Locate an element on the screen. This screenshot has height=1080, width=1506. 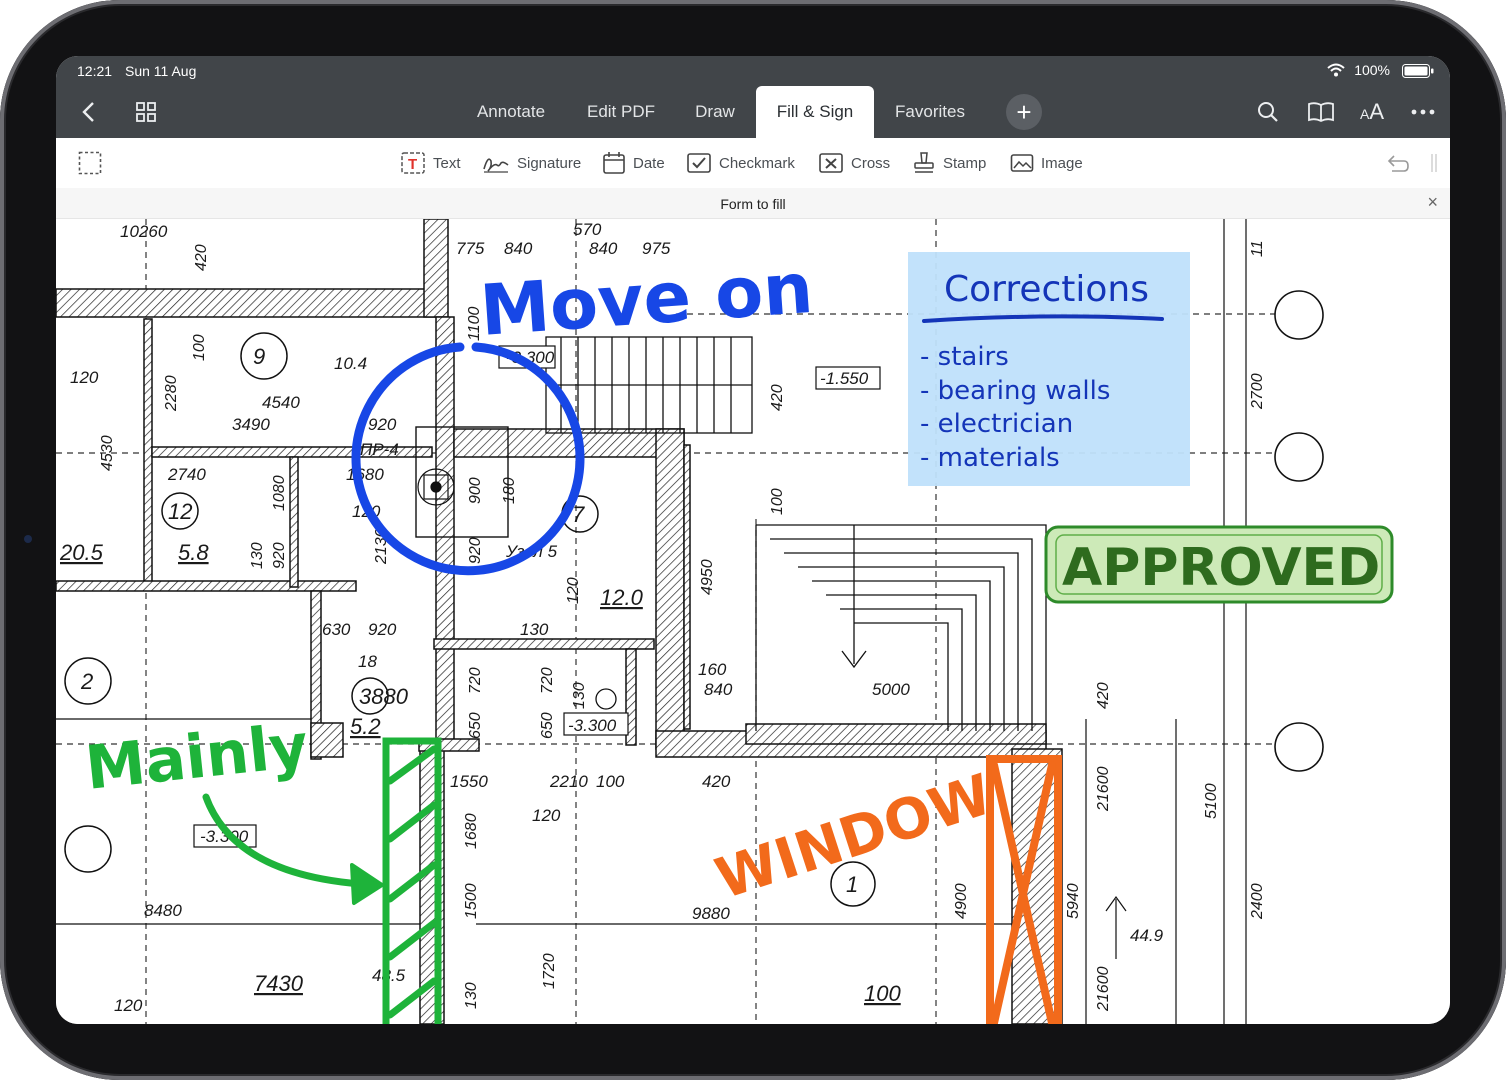
cross-tool: Cross is located at coordinates (854, 163).